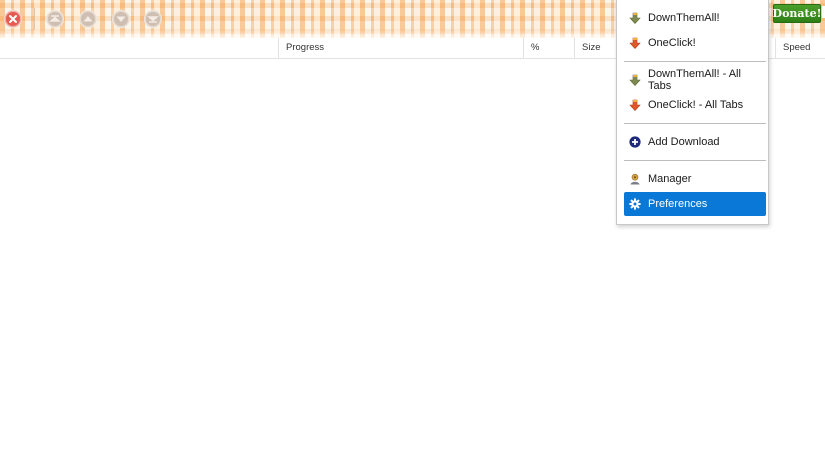  I want to click on column-percent: %, so click(548, 48).